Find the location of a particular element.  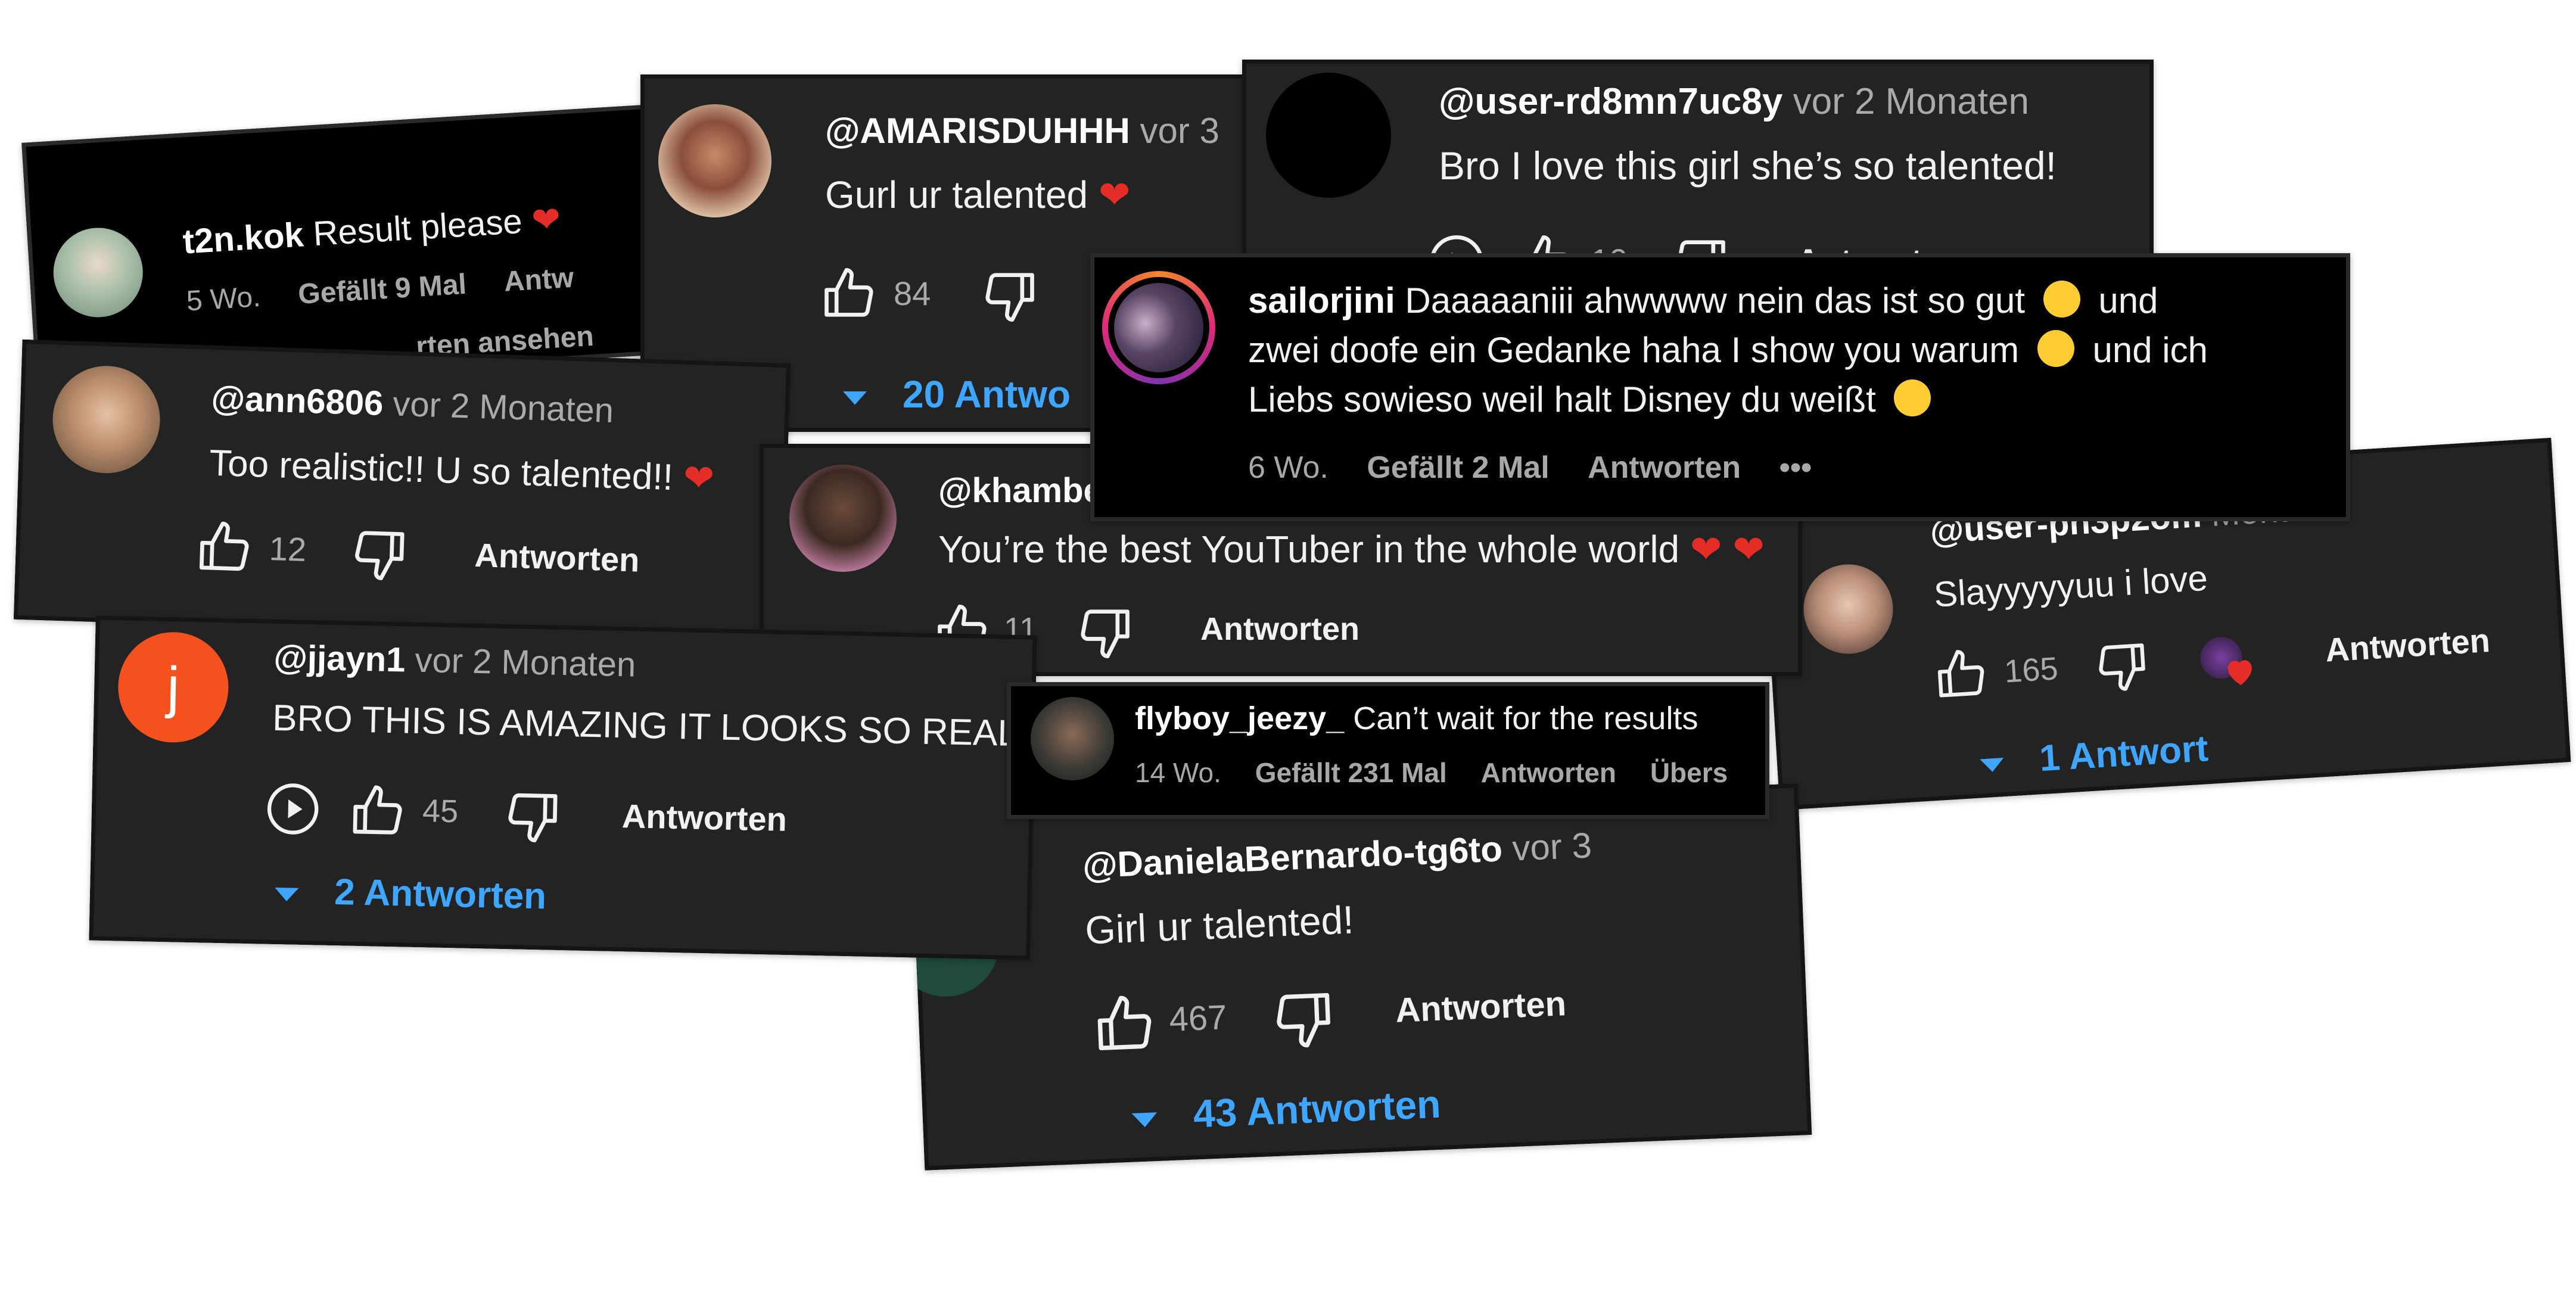

comment-username: @khambe is located at coordinates (1020, 491).